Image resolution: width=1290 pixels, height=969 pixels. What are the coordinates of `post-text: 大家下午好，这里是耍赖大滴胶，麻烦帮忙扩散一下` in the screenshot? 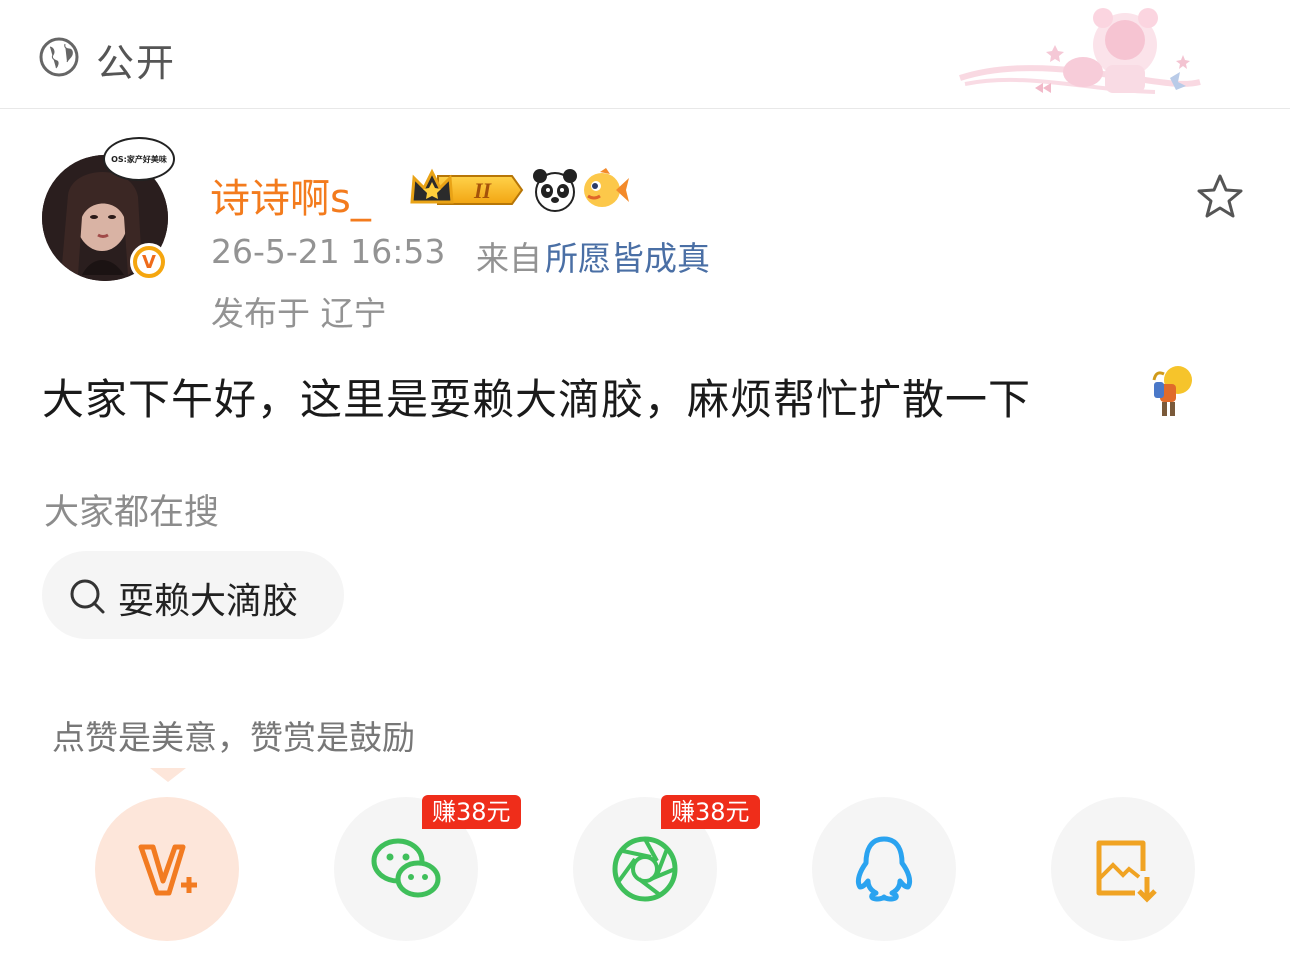 It's located at (537, 399).